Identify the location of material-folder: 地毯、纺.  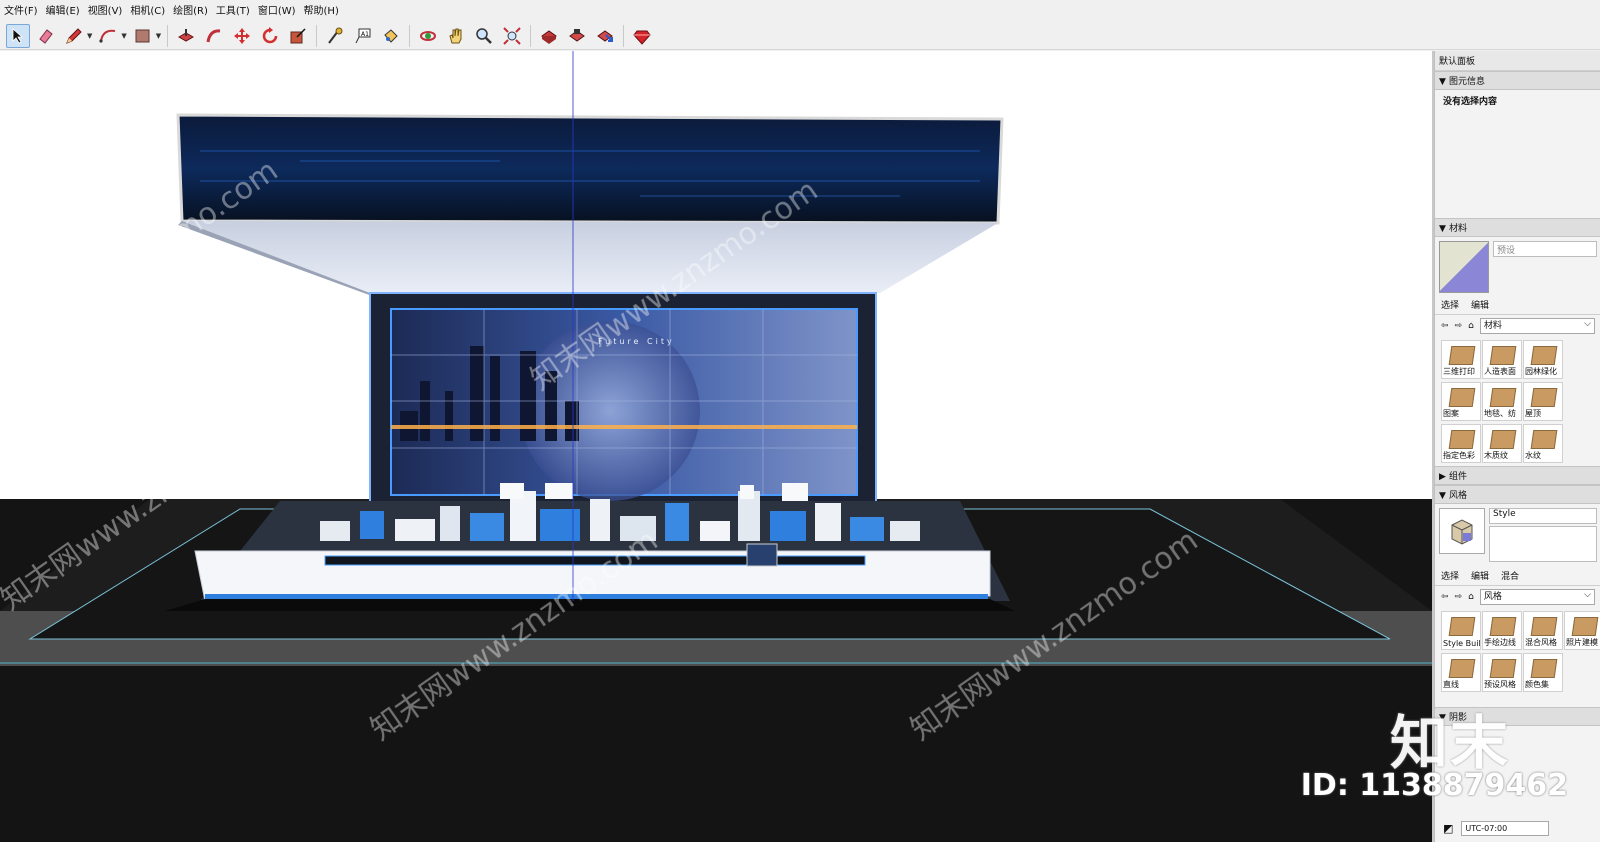
(1502, 401).